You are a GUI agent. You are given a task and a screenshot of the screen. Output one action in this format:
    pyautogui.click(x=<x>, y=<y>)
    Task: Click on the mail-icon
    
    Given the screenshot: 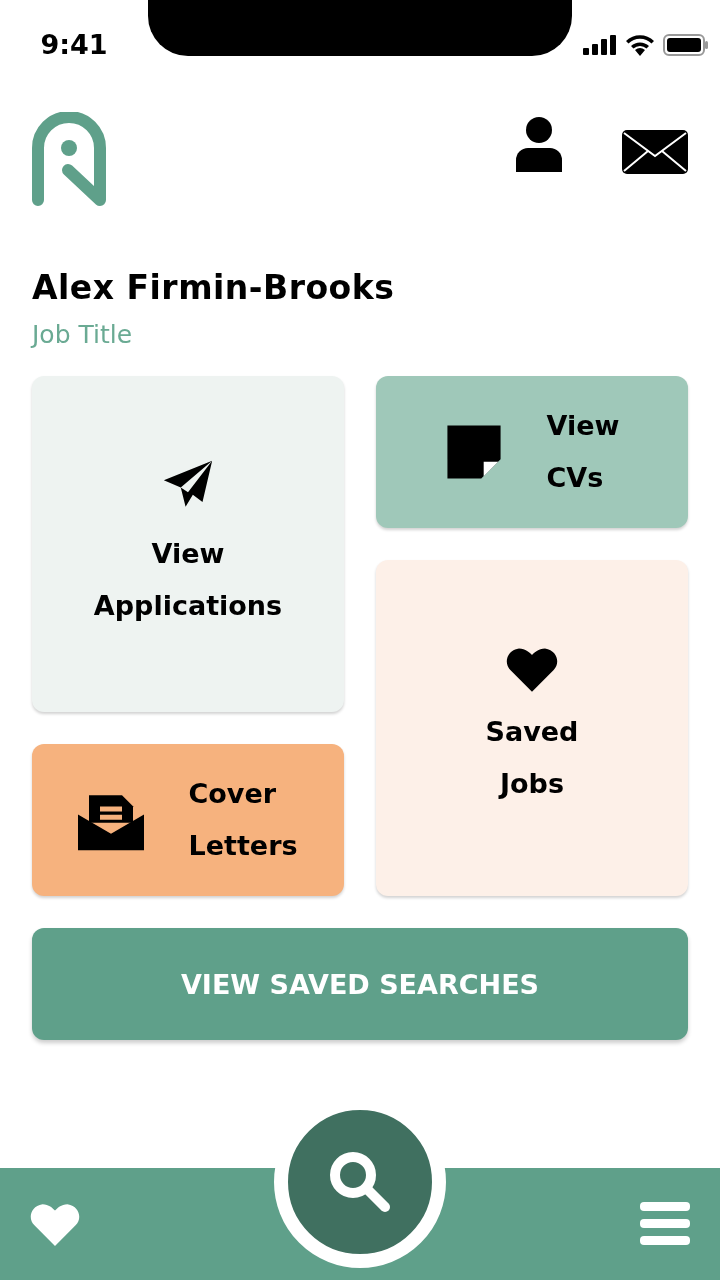 What is the action you would take?
    pyautogui.click(x=655, y=152)
    